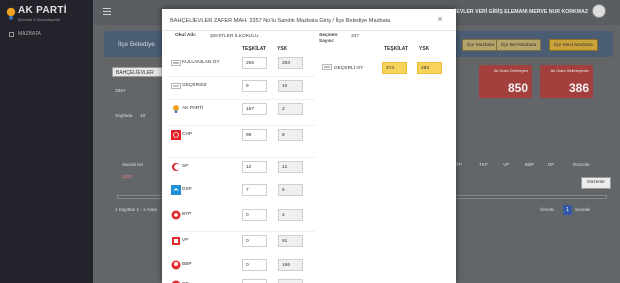  Describe the element at coordinates (201, 62) in the screenshot. I see `party-name: KULLANILAN OY` at that location.